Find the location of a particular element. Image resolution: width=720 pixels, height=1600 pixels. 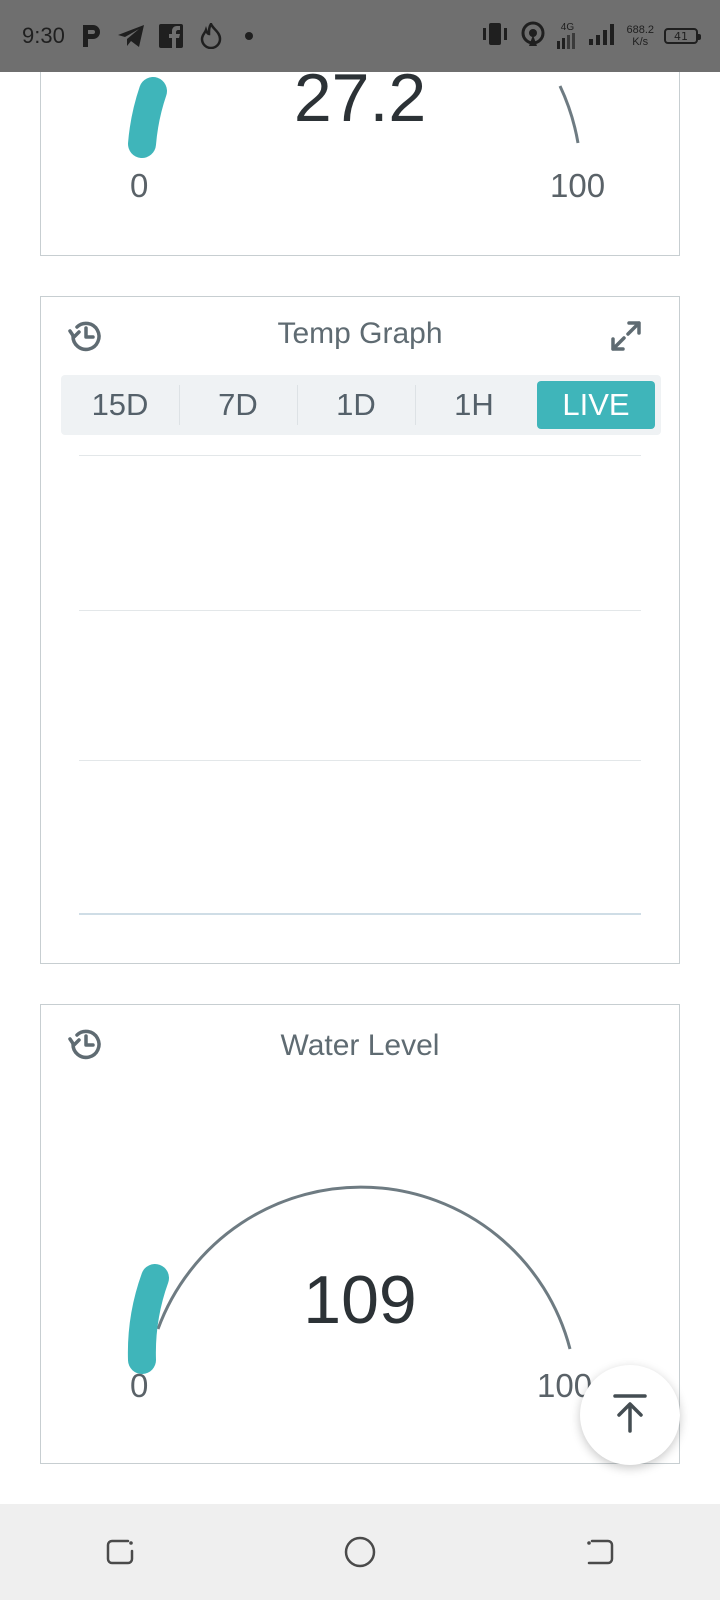

system-navigation-bar is located at coordinates (360, 1552).